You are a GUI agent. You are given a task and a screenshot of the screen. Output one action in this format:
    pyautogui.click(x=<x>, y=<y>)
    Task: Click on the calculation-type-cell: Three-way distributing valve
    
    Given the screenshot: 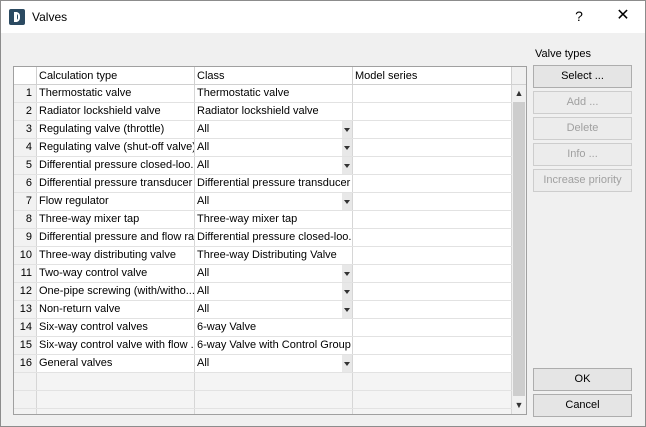 What is the action you would take?
    pyautogui.click(x=116, y=255)
    